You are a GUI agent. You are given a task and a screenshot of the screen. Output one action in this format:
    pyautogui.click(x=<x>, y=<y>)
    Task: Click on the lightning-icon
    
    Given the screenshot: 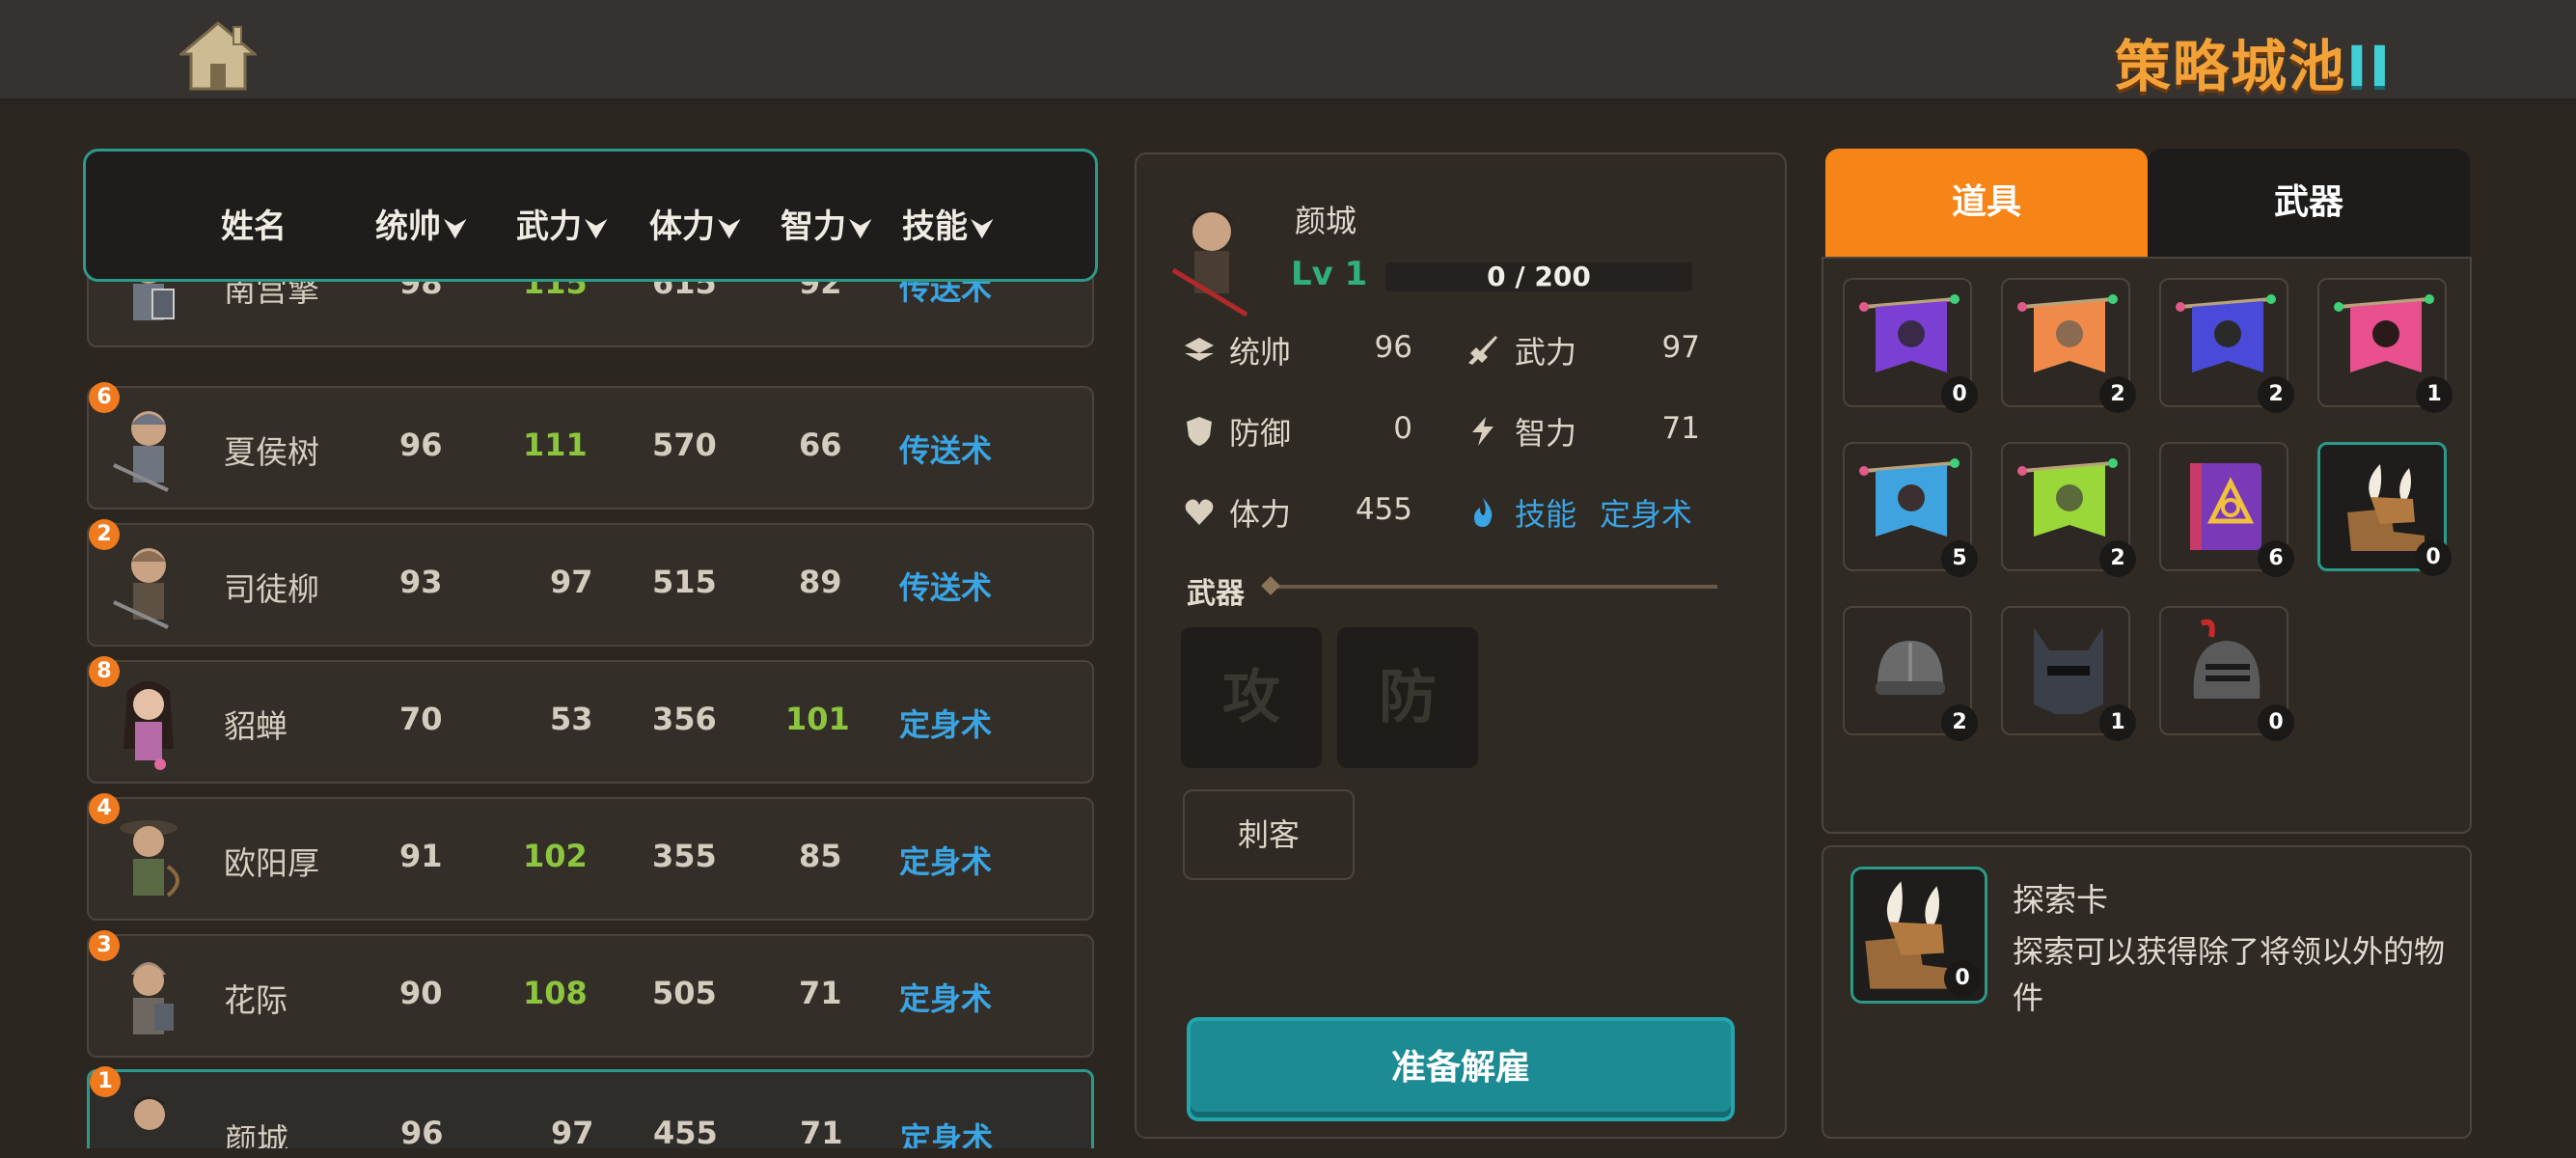 What is the action you would take?
    pyautogui.click(x=1483, y=431)
    